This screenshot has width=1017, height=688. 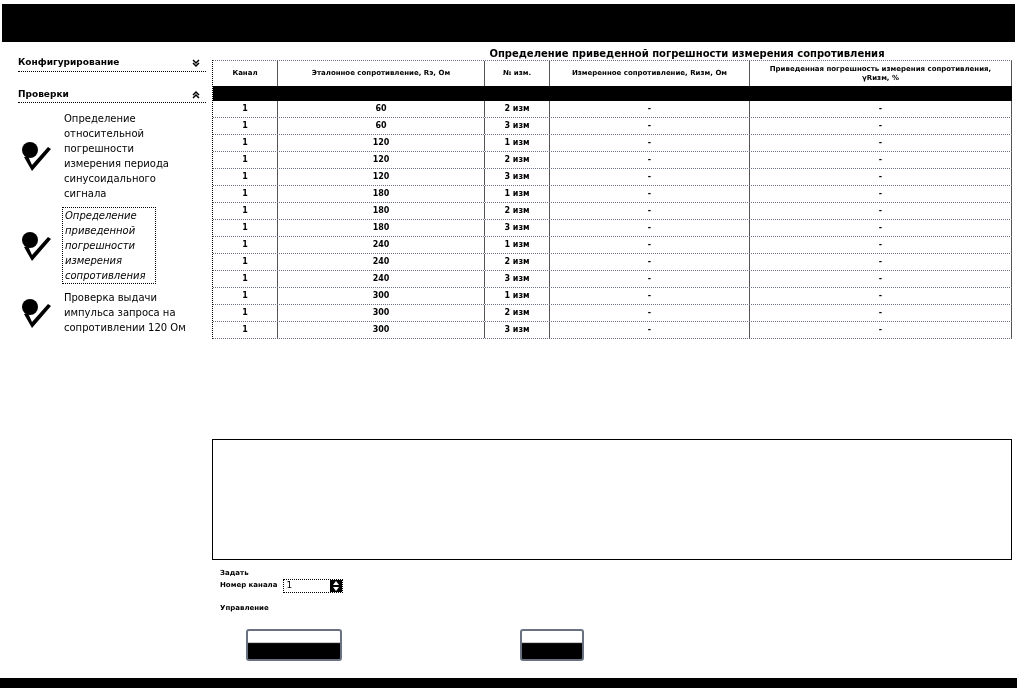 What do you see at coordinates (313, 585) in the screenshot?
I see `channel-spinbox: 1` at bounding box center [313, 585].